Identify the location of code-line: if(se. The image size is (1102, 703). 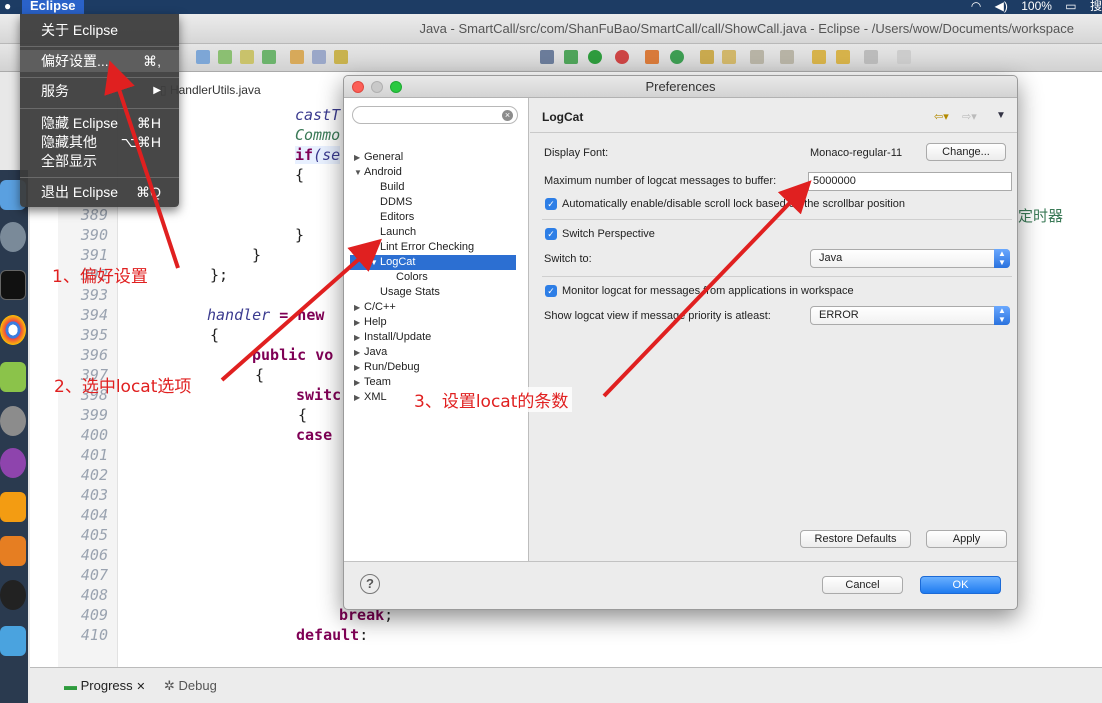
(318, 155).